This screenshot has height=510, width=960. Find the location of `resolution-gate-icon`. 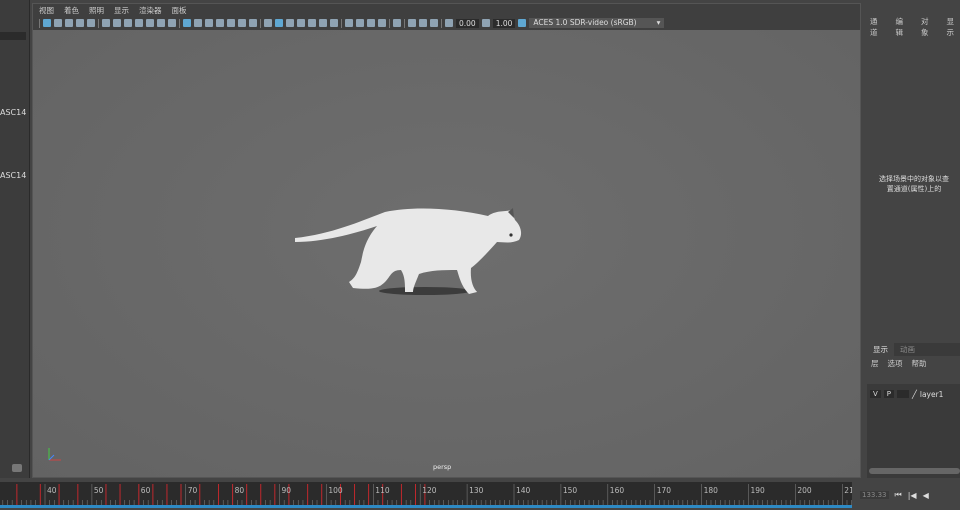

resolution-gate-icon is located at coordinates (209, 23).